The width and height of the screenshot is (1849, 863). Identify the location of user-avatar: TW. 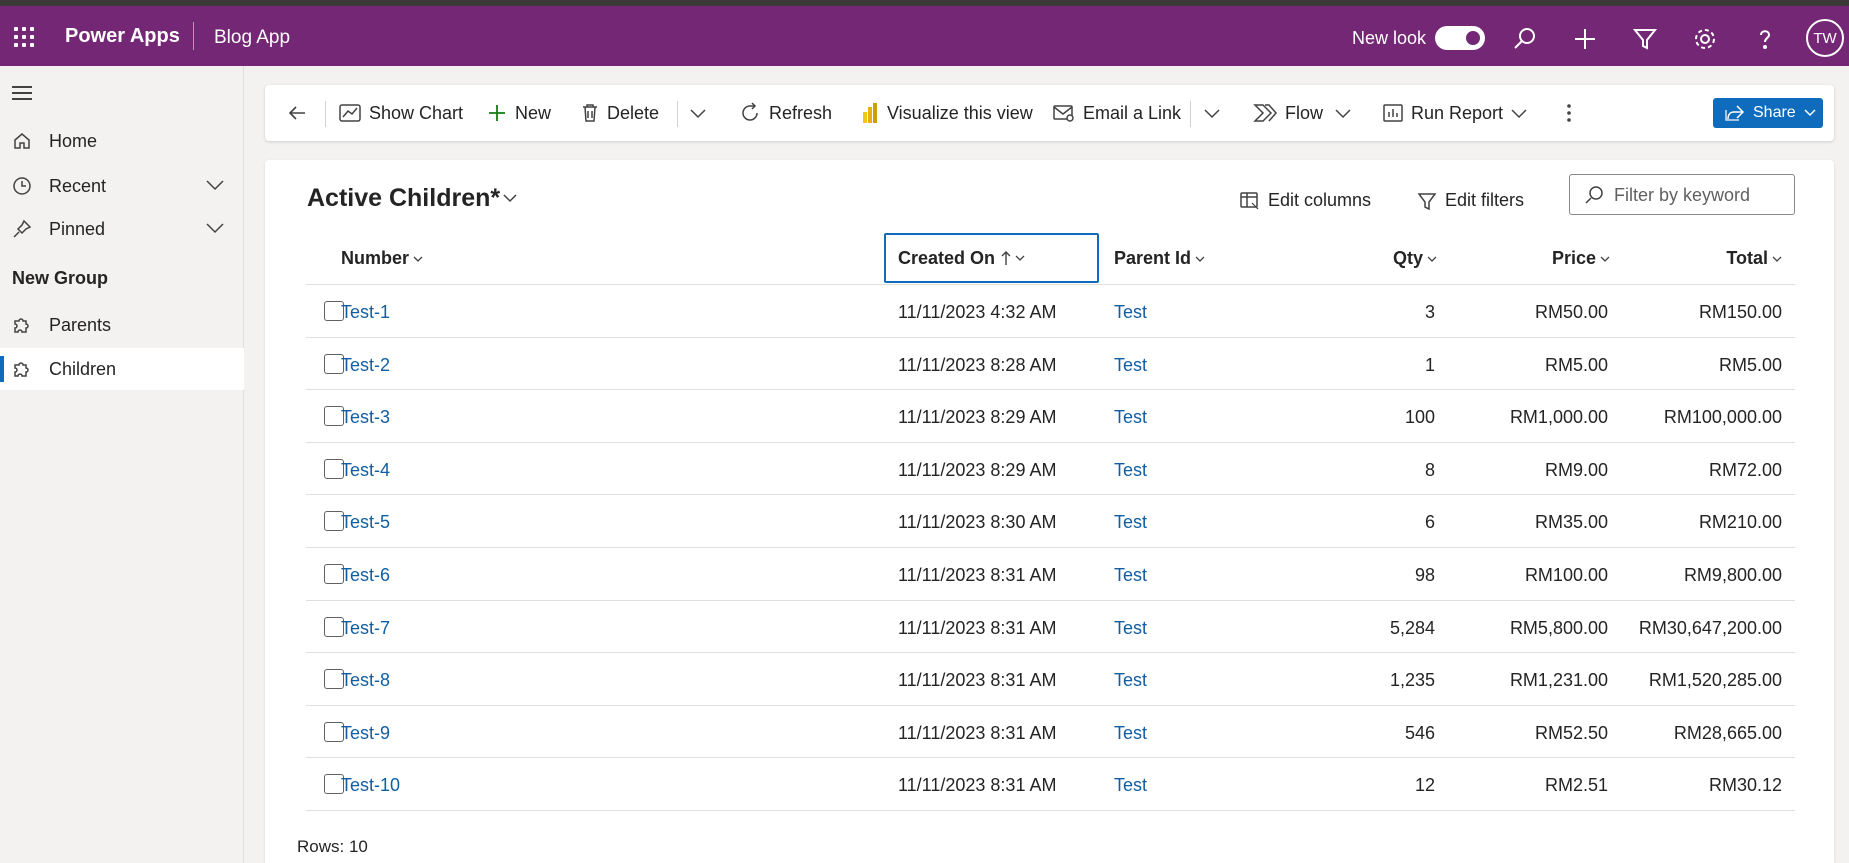
(1825, 38).